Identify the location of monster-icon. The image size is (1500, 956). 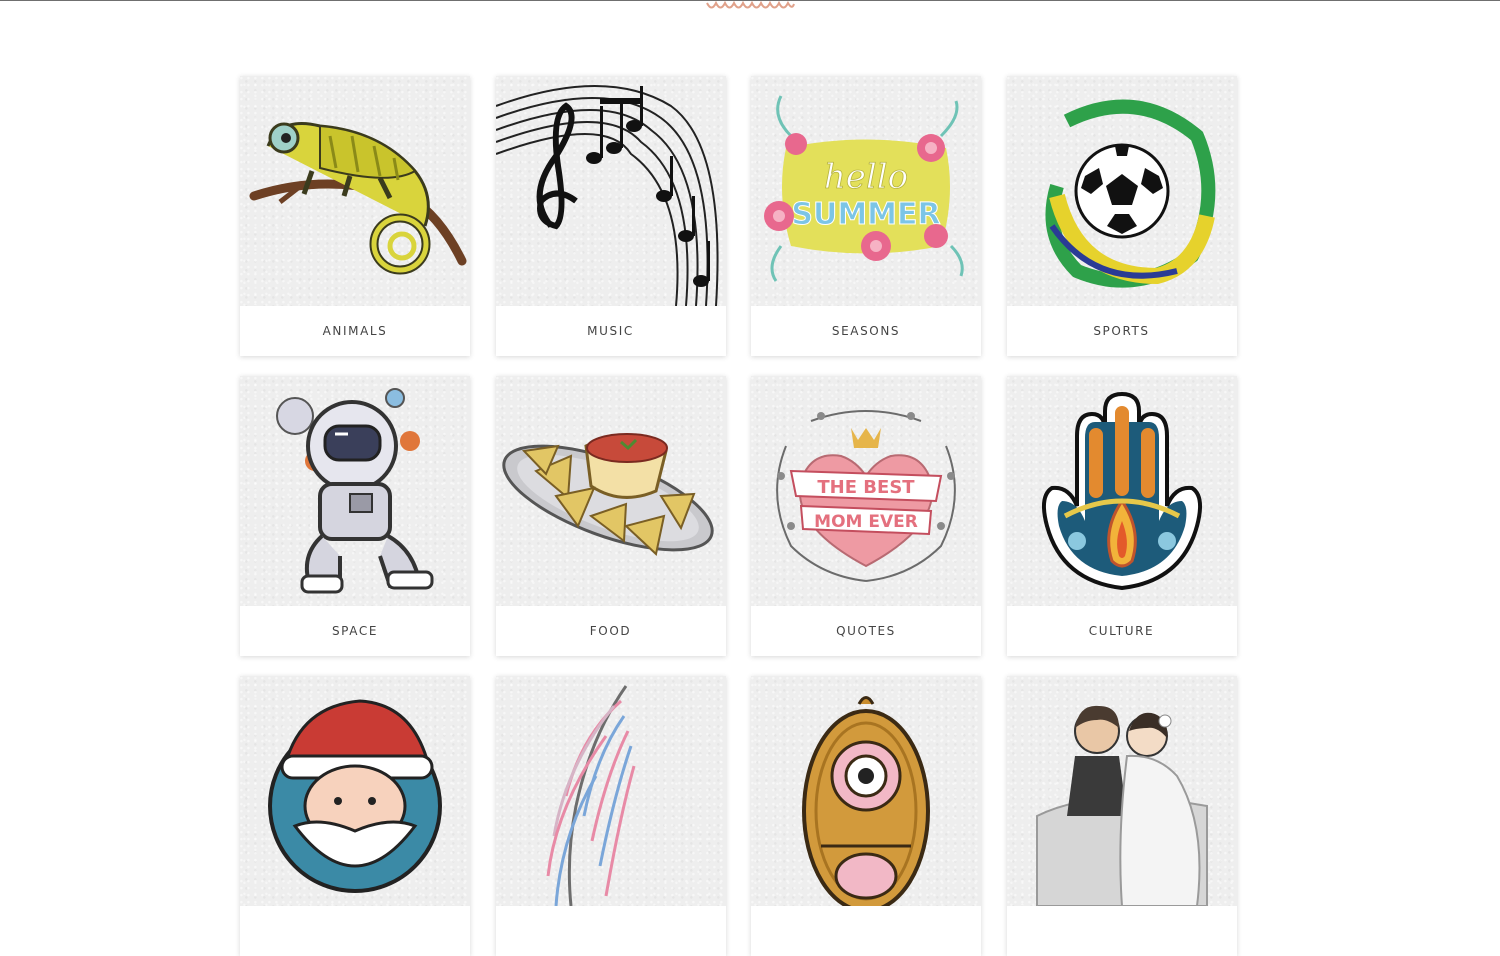
(866, 801).